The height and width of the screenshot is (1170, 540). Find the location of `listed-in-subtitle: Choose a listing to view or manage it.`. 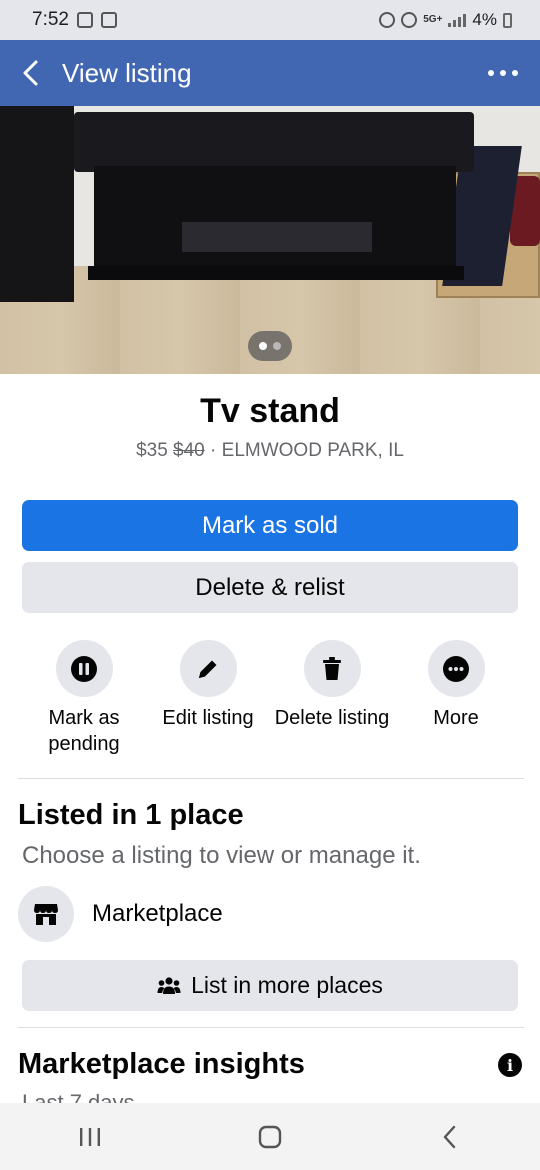

listed-in-subtitle: Choose a listing to view or manage it. is located at coordinates (221, 855).